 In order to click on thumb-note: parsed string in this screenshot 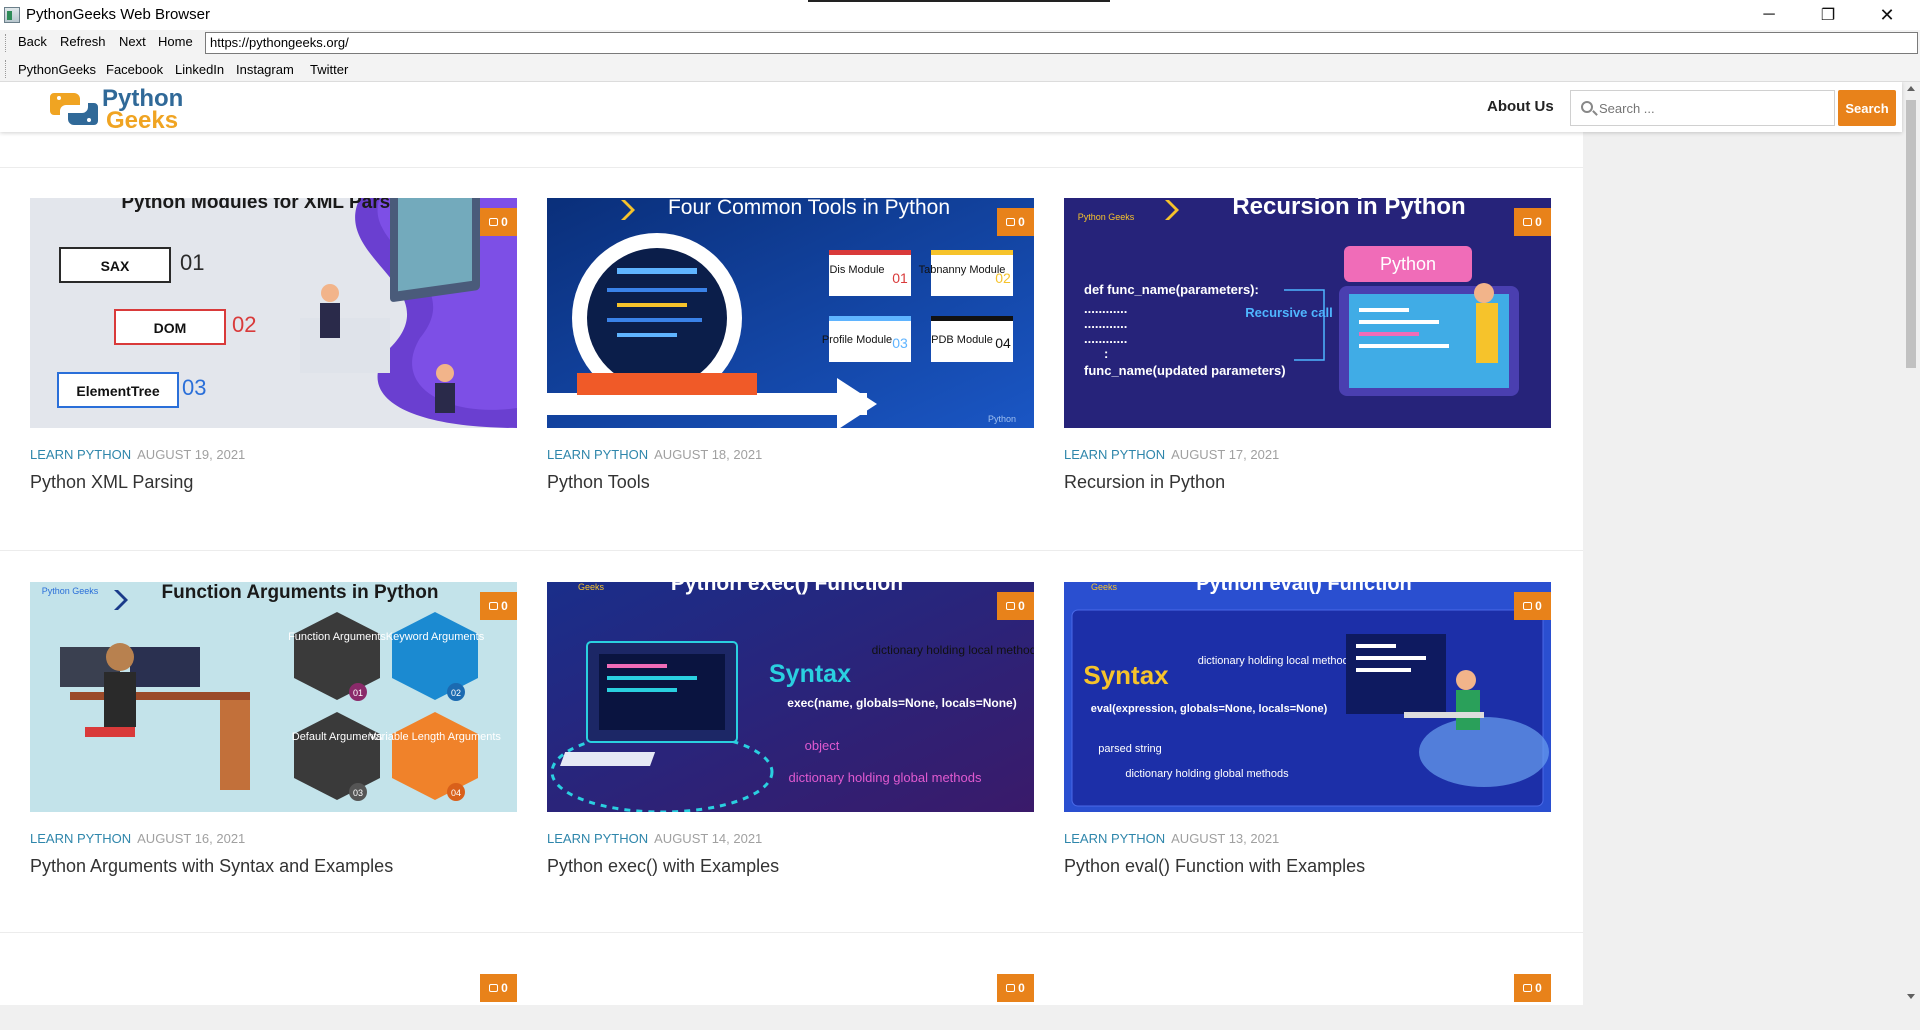, I will do `click(1130, 749)`.